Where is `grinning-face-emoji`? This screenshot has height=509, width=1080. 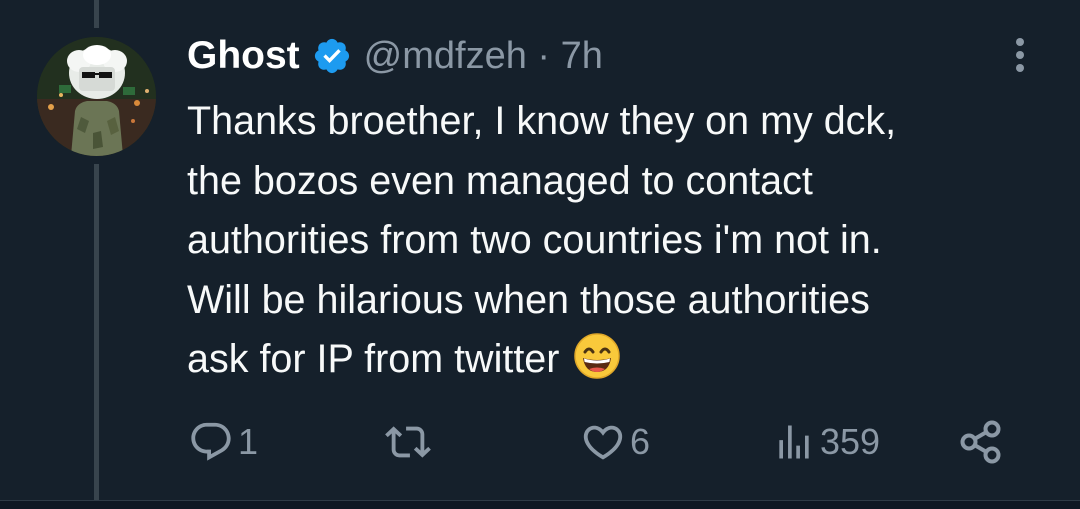 grinning-face-emoji is located at coordinates (597, 356).